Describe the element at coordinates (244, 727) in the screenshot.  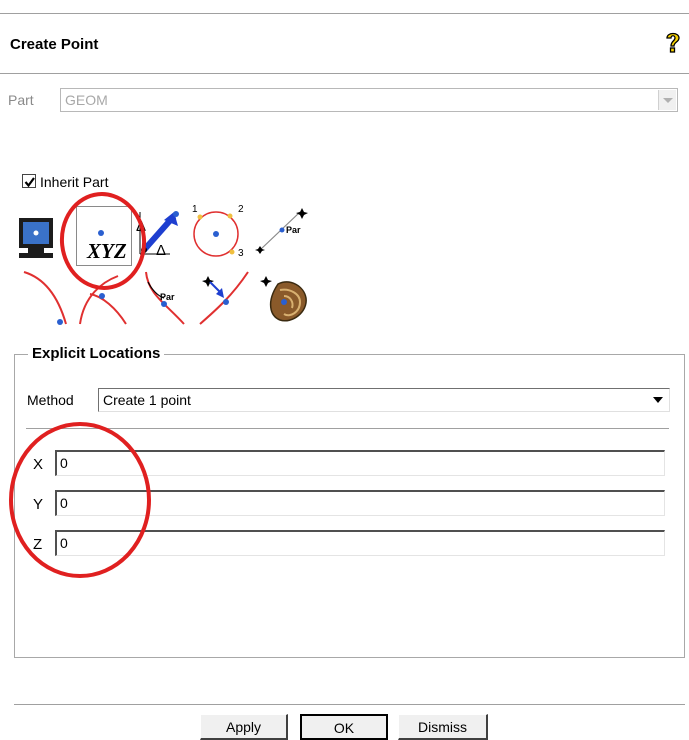
I see `apply-button: Apply` at that location.